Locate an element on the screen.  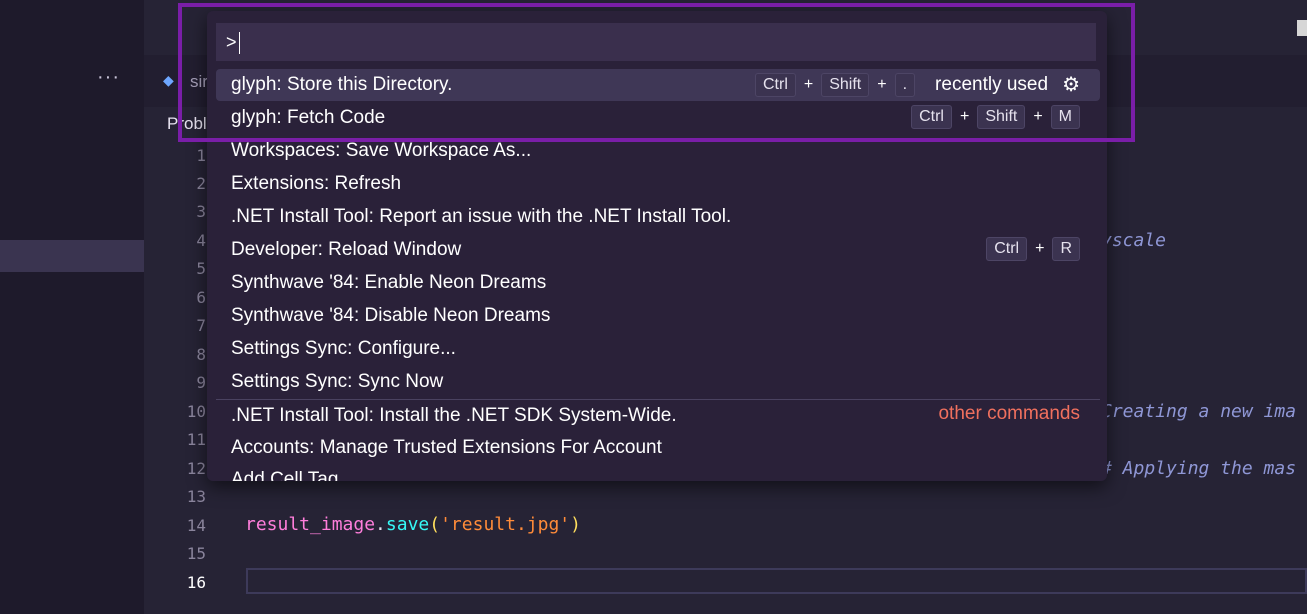
command-item: Synthwave '84: Enable Neon Dreams is located at coordinates (658, 283).